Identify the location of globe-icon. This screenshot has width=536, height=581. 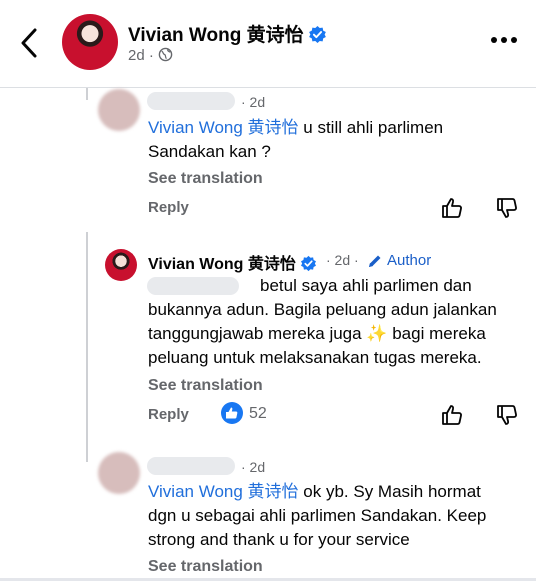
(165, 54).